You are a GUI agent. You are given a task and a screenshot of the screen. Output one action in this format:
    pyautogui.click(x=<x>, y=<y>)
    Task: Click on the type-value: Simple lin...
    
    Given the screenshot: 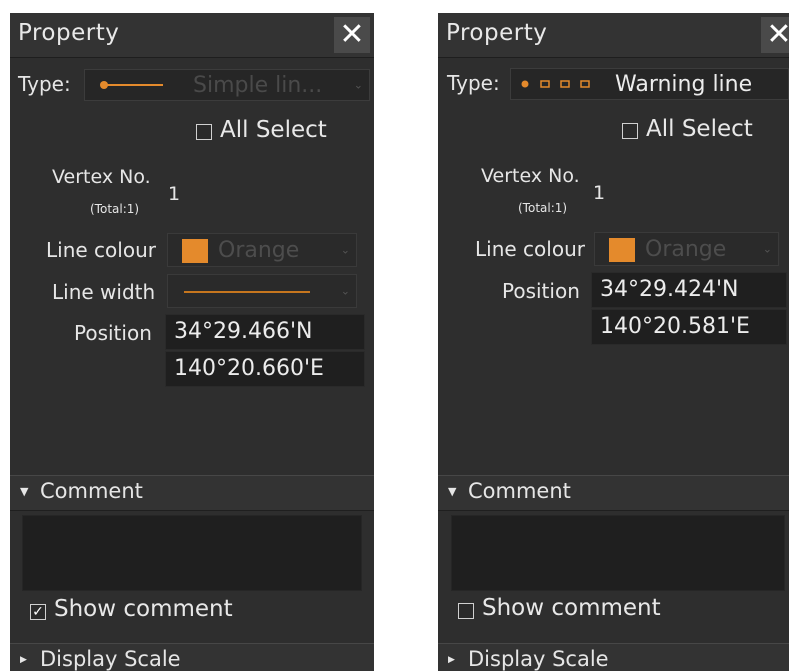 What is the action you would take?
    pyautogui.click(x=258, y=85)
    